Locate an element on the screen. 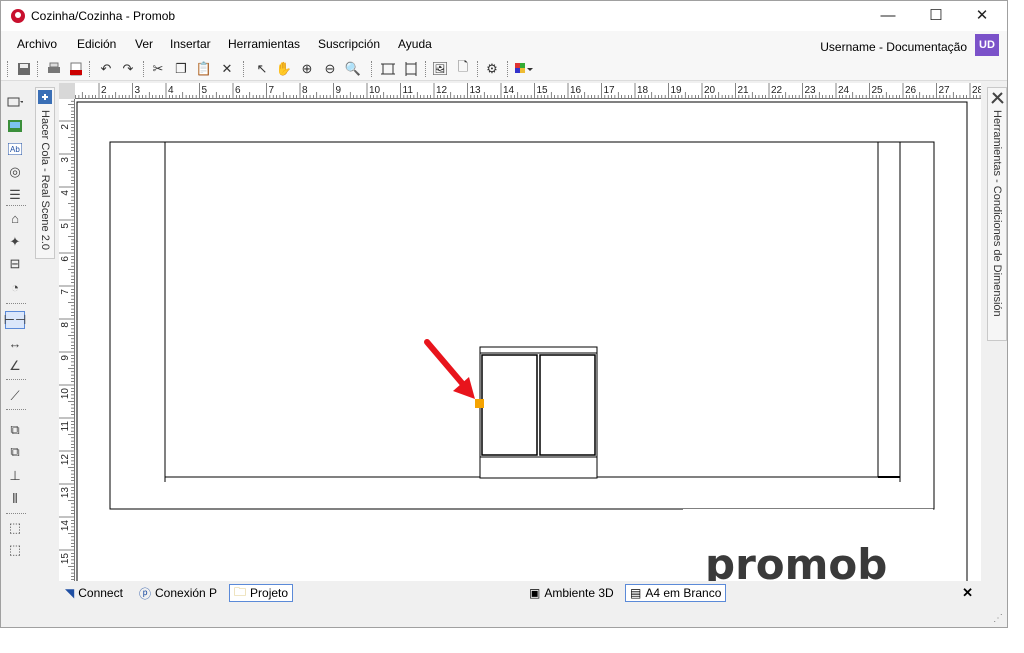  zoom-window-icon: 🔍 is located at coordinates (353, 69).